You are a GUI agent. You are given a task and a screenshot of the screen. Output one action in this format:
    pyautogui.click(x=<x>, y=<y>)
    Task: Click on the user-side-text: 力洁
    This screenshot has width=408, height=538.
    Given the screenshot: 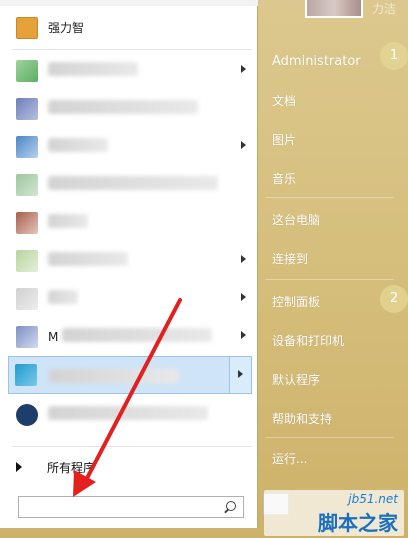 What is the action you would take?
    pyautogui.click(x=384, y=9)
    